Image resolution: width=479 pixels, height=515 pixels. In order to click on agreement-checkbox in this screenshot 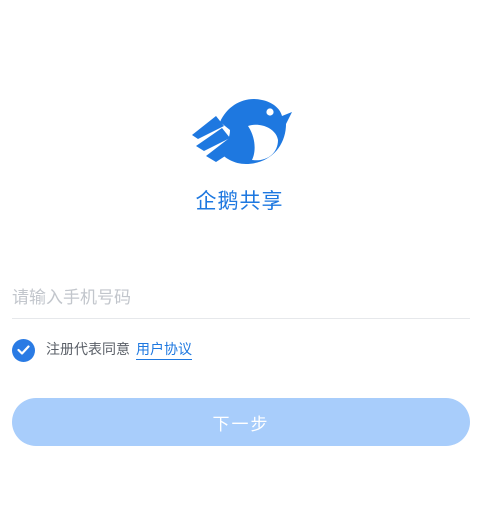, I will do `click(23, 350)`.